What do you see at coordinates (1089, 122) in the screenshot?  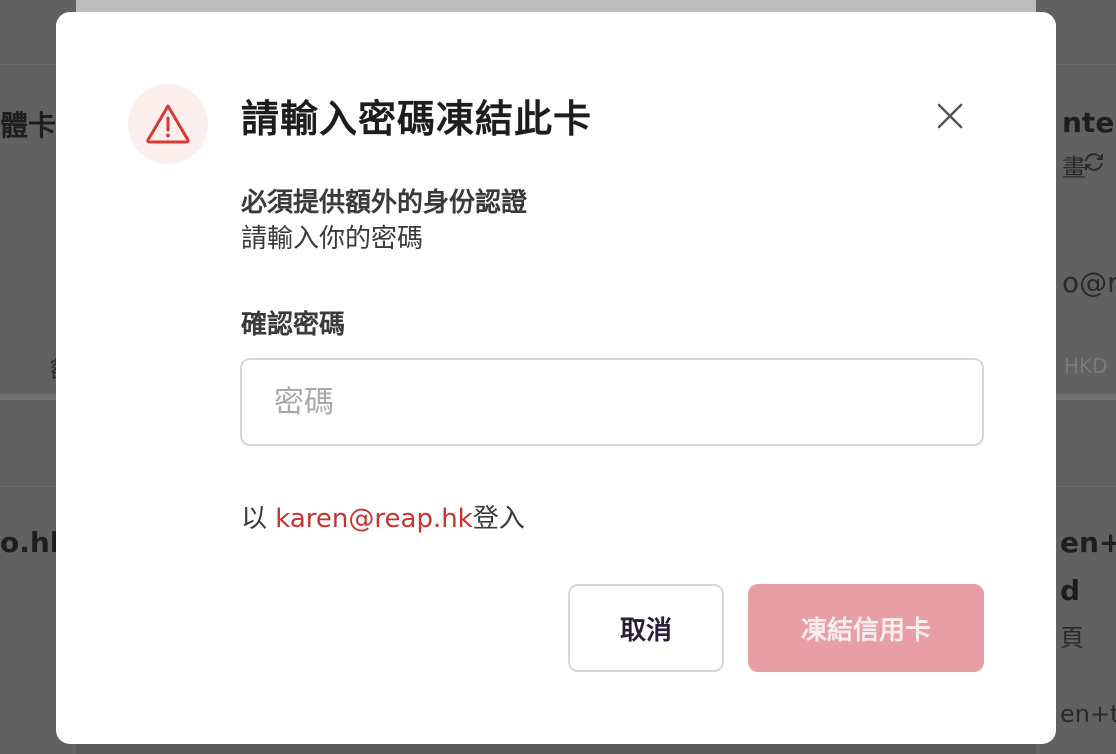 I see `background-header-title: nter` at bounding box center [1089, 122].